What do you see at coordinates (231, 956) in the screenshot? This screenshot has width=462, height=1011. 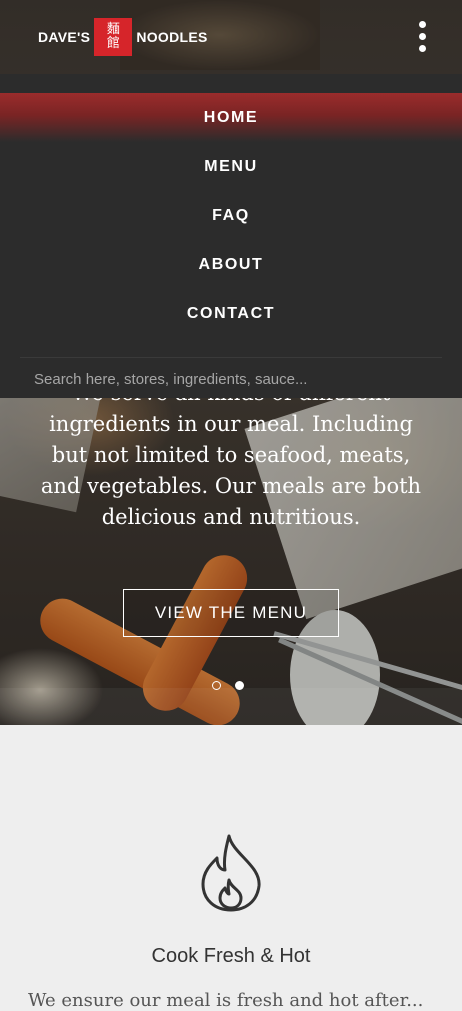 I see `feature-title: Cook Fresh & Hot` at bounding box center [231, 956].